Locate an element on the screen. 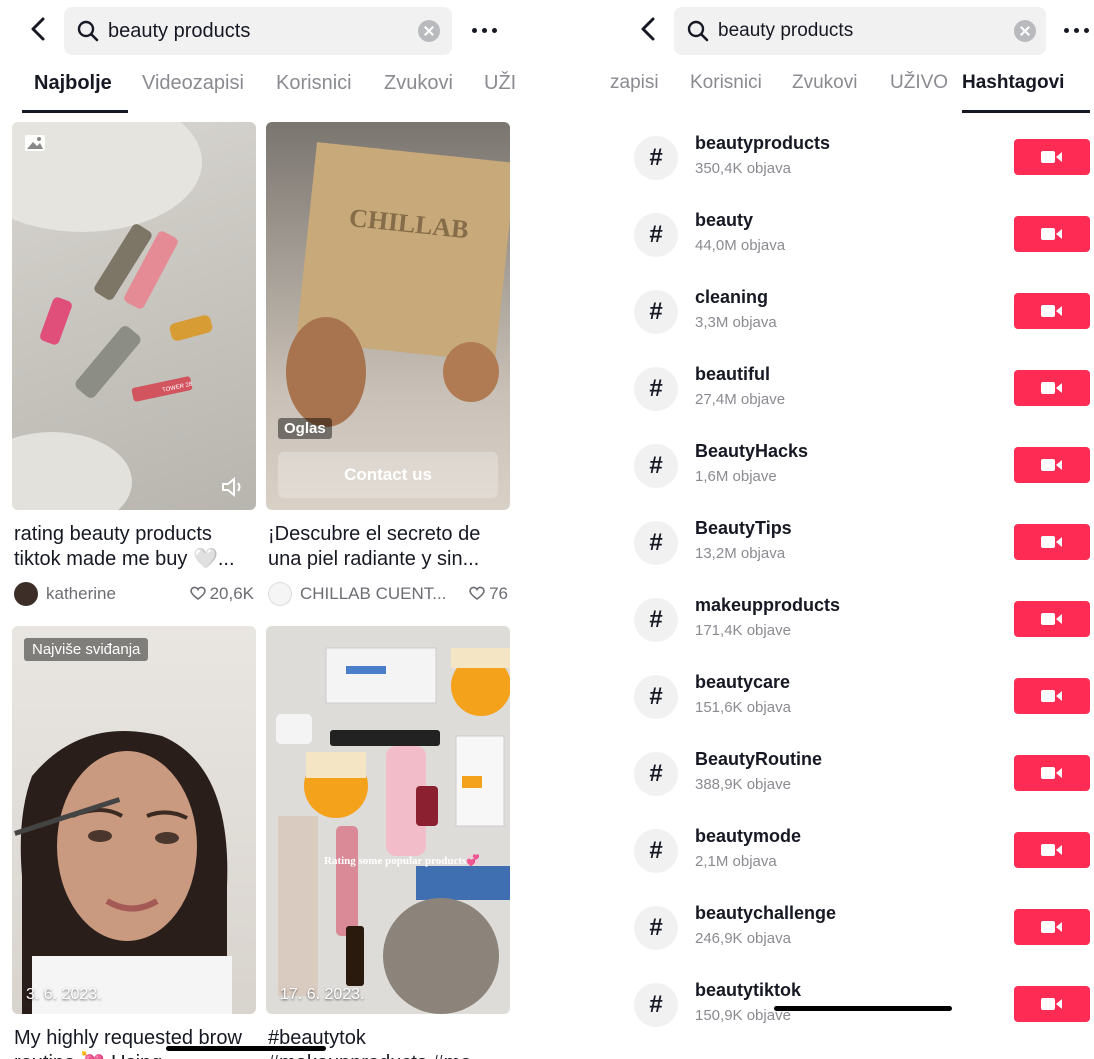 The width and height of the screenshot is (1094, 1059). video-meta: katherine 20,6K is located at coordinates (134, 594).